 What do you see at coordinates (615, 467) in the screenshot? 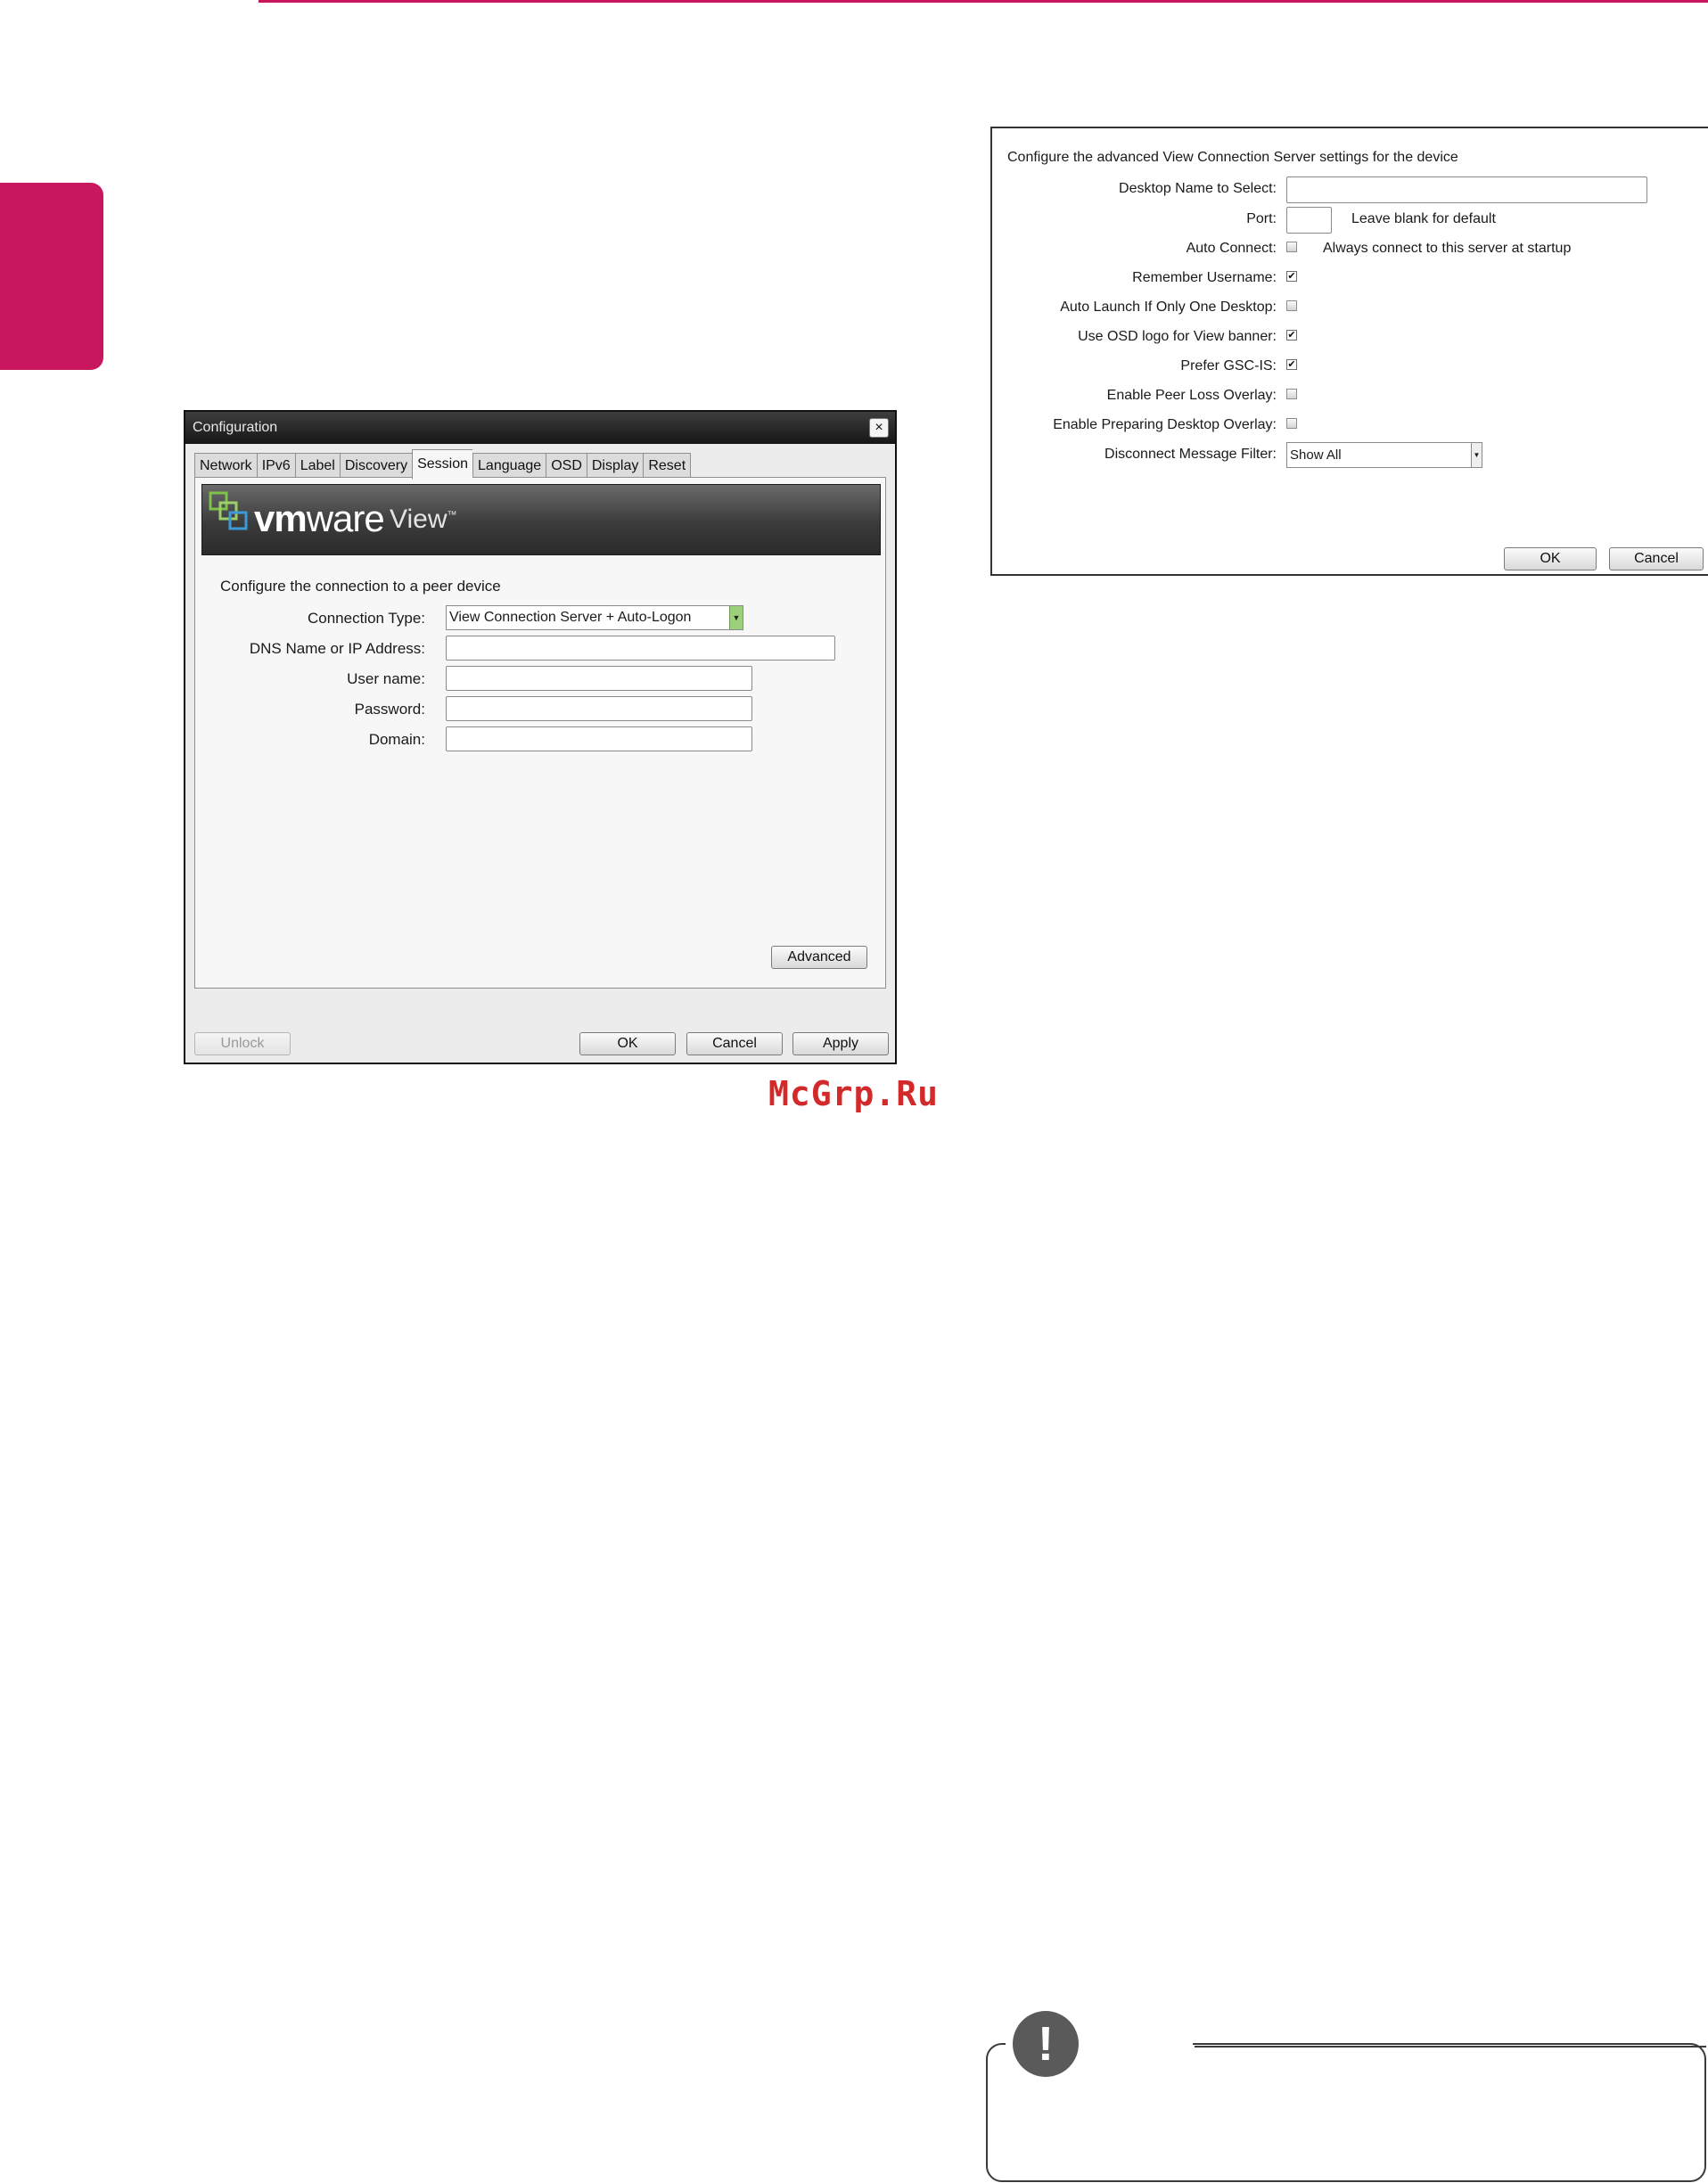
I see `tab-display: Display` at bounding box center [615, 467].